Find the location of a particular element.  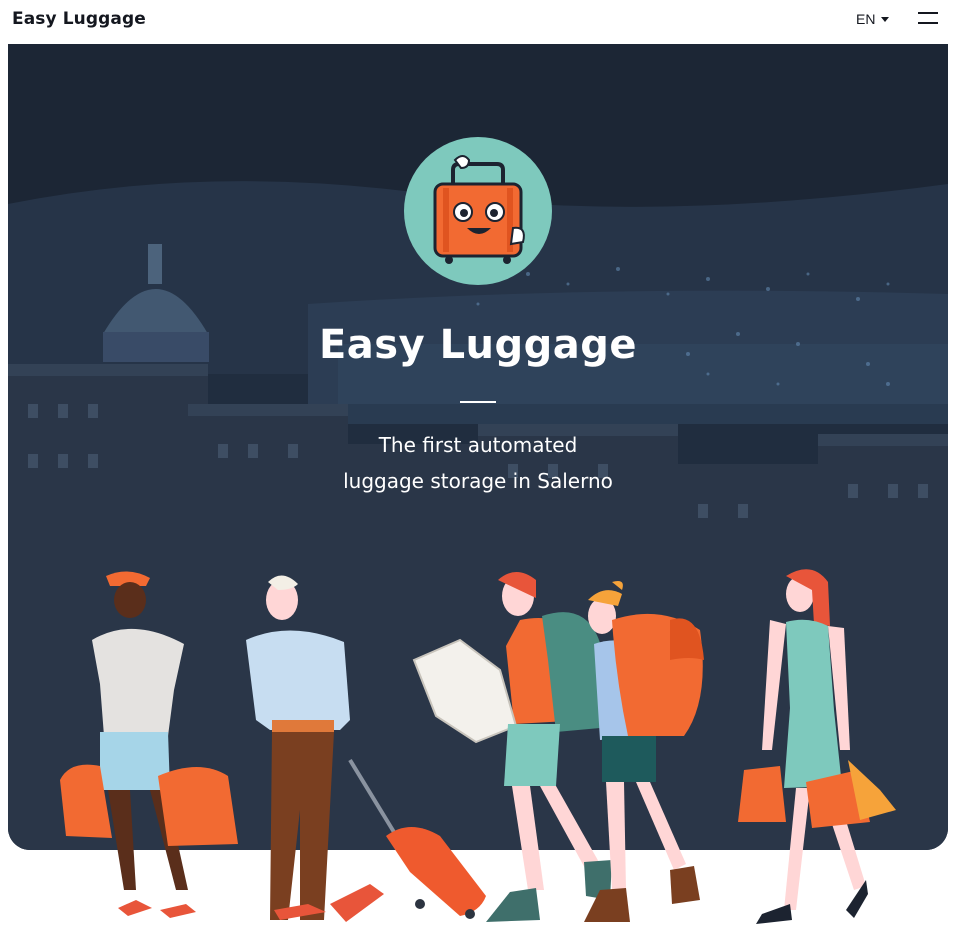

traveler-with-bags is located at coordinates (149, 744).